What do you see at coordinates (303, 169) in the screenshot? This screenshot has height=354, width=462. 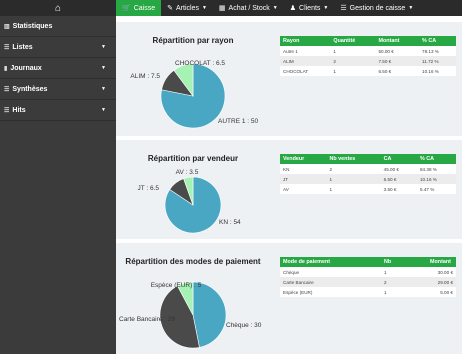 I see `table-cell: KN` at bounding box center [303, 169].